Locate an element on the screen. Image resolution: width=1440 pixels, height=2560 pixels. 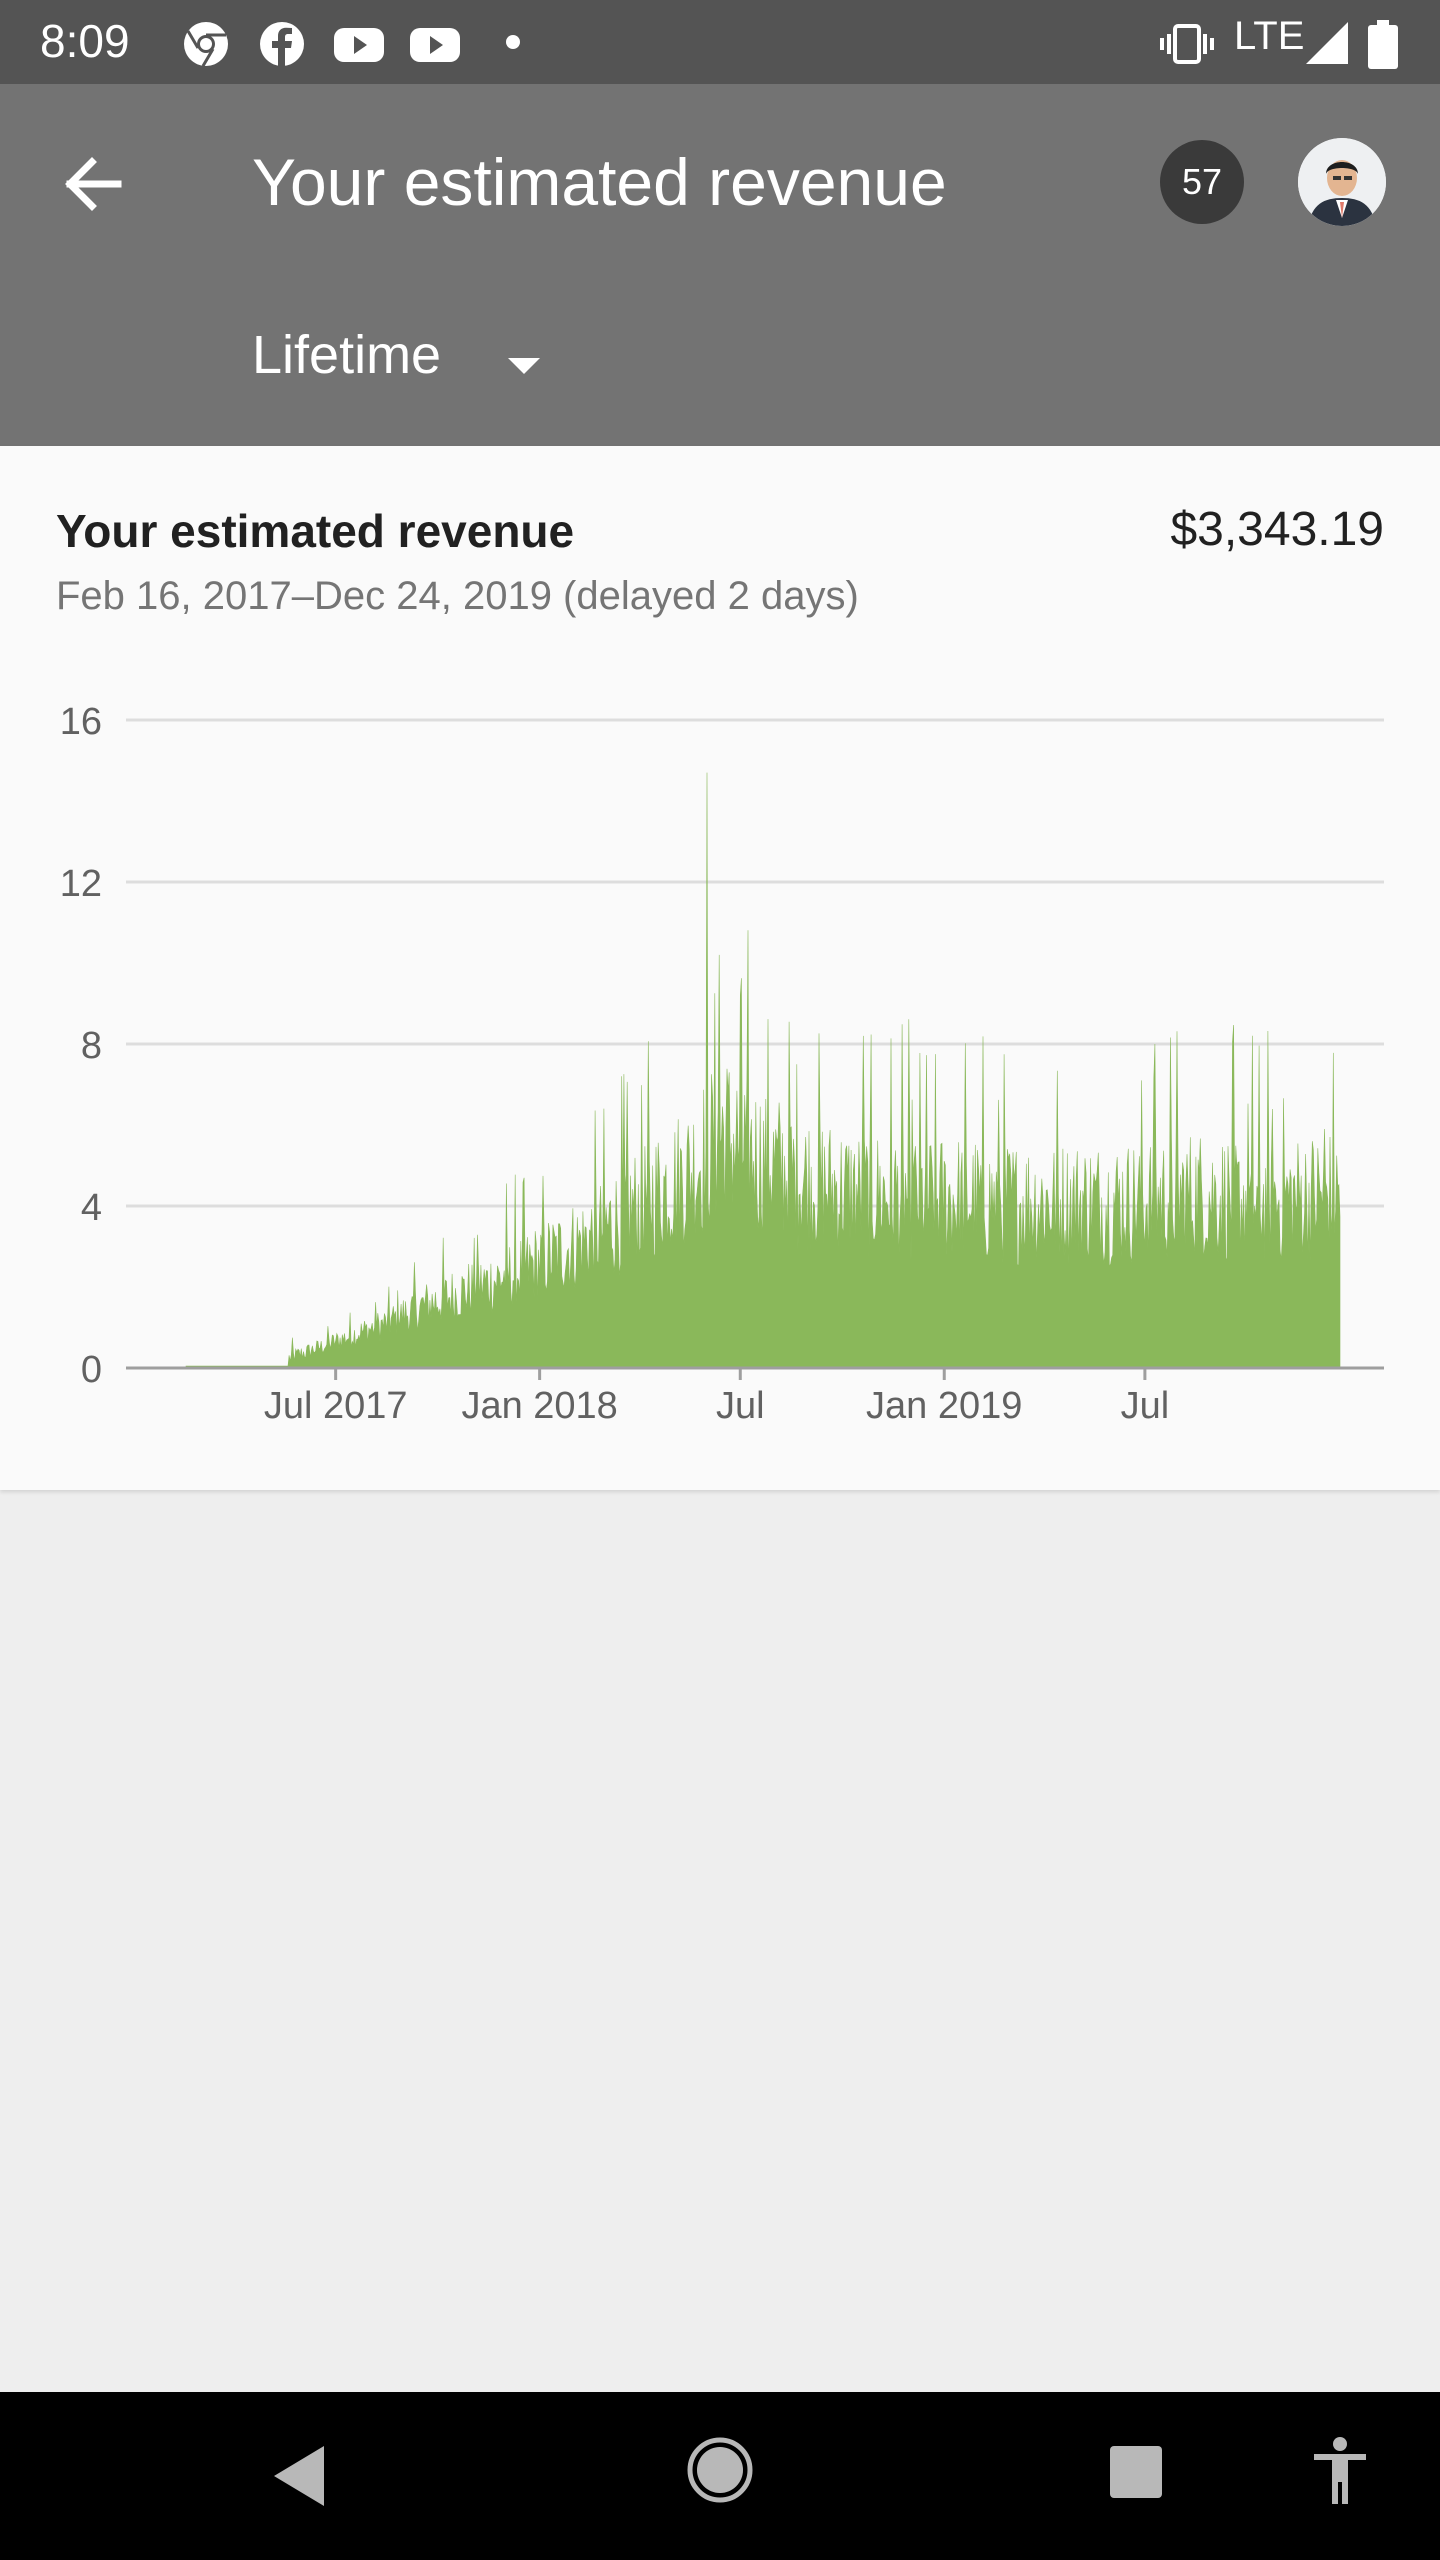
period-label: Lifetime is located at coordinates (347, 355).